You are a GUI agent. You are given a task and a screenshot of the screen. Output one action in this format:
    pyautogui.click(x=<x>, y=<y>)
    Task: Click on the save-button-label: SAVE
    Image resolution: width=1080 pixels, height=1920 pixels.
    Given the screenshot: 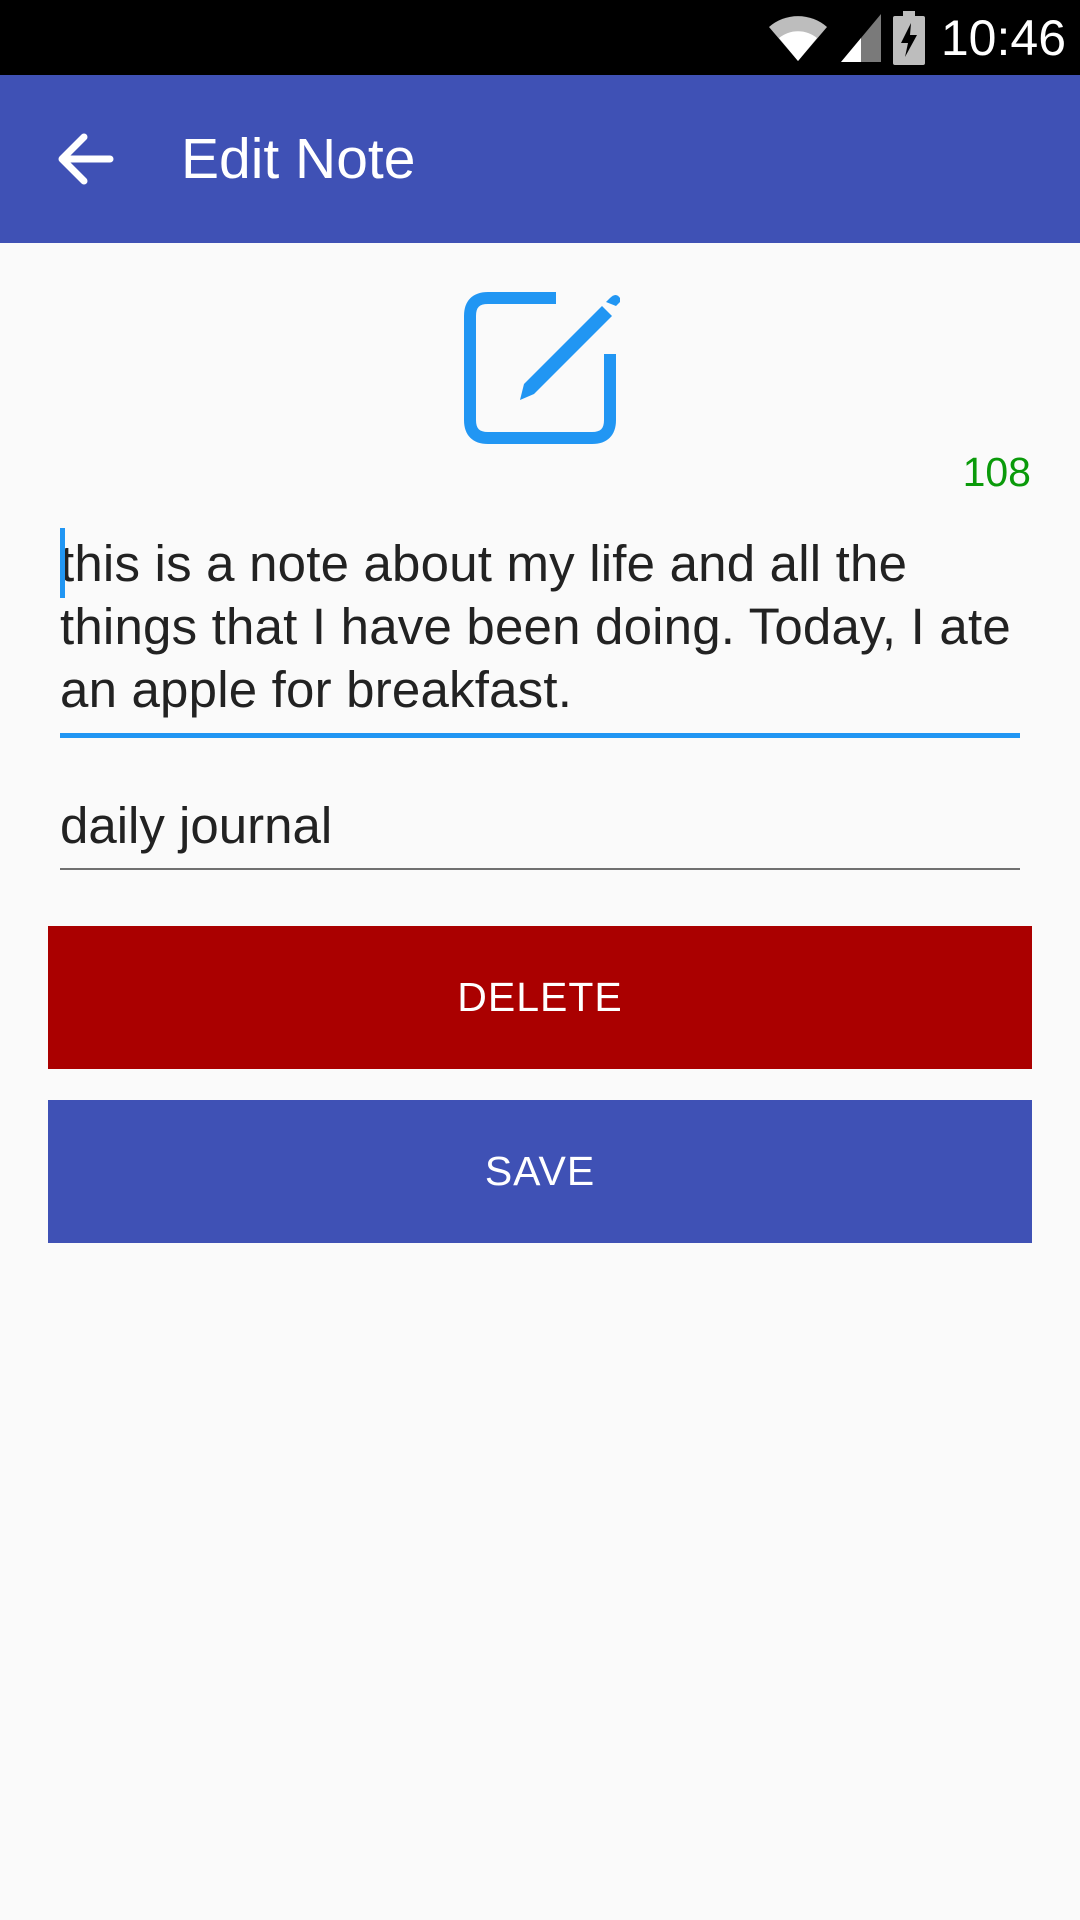 What is the action you would take?
    pyautogui.click(x=540, y=1171)
    